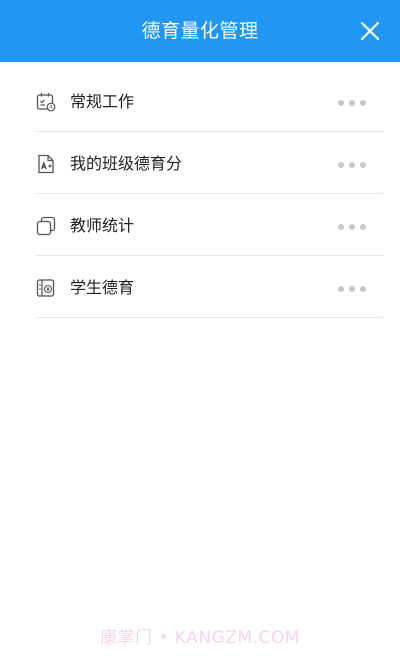 Image resolution: width=400 pixels, height=660 pixels. I want to click on calendar-clock-icon, so click(46, 102).